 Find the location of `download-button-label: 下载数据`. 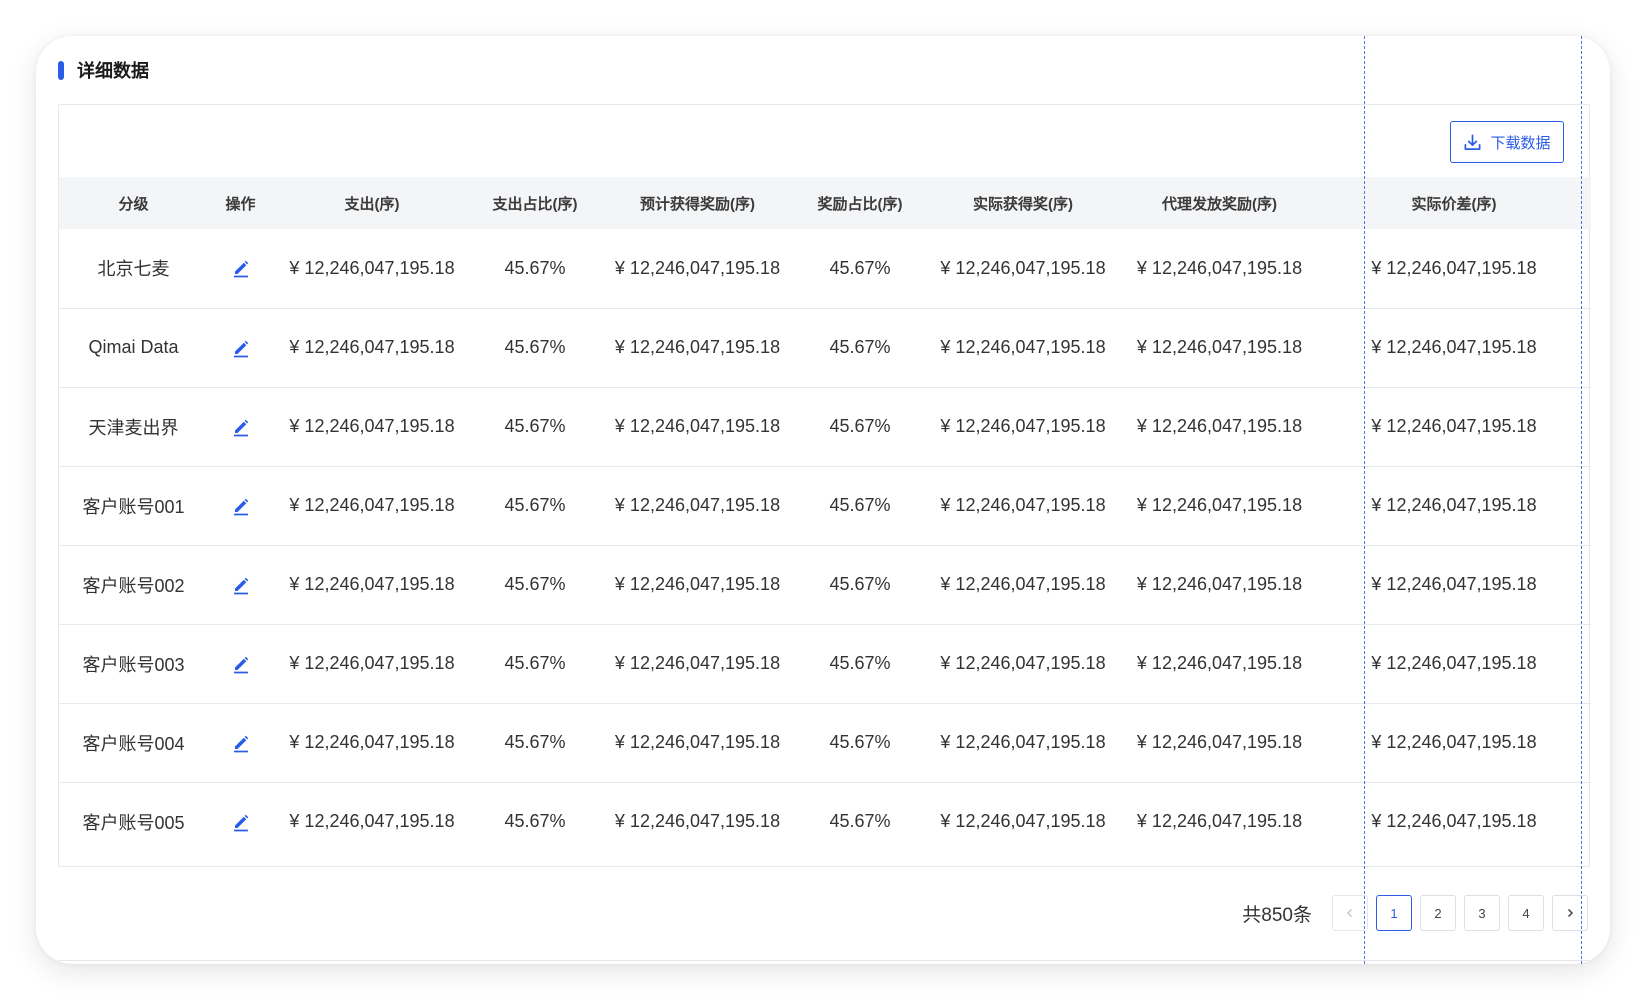

download-button-label: 下载数据 is located at coordinates (1520, 143).